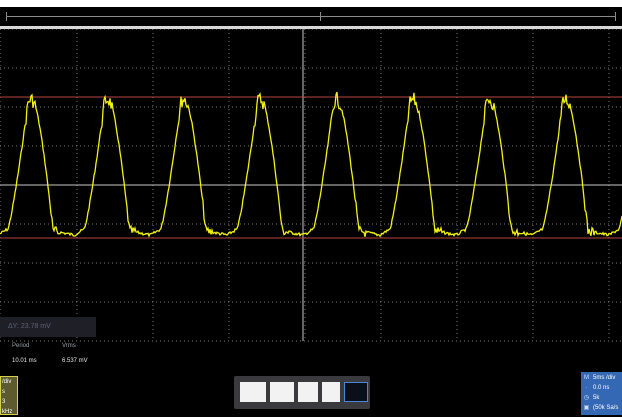  I want to click on cursor-delta-text: ΔY: 23.78 mV, so click(29, 326).